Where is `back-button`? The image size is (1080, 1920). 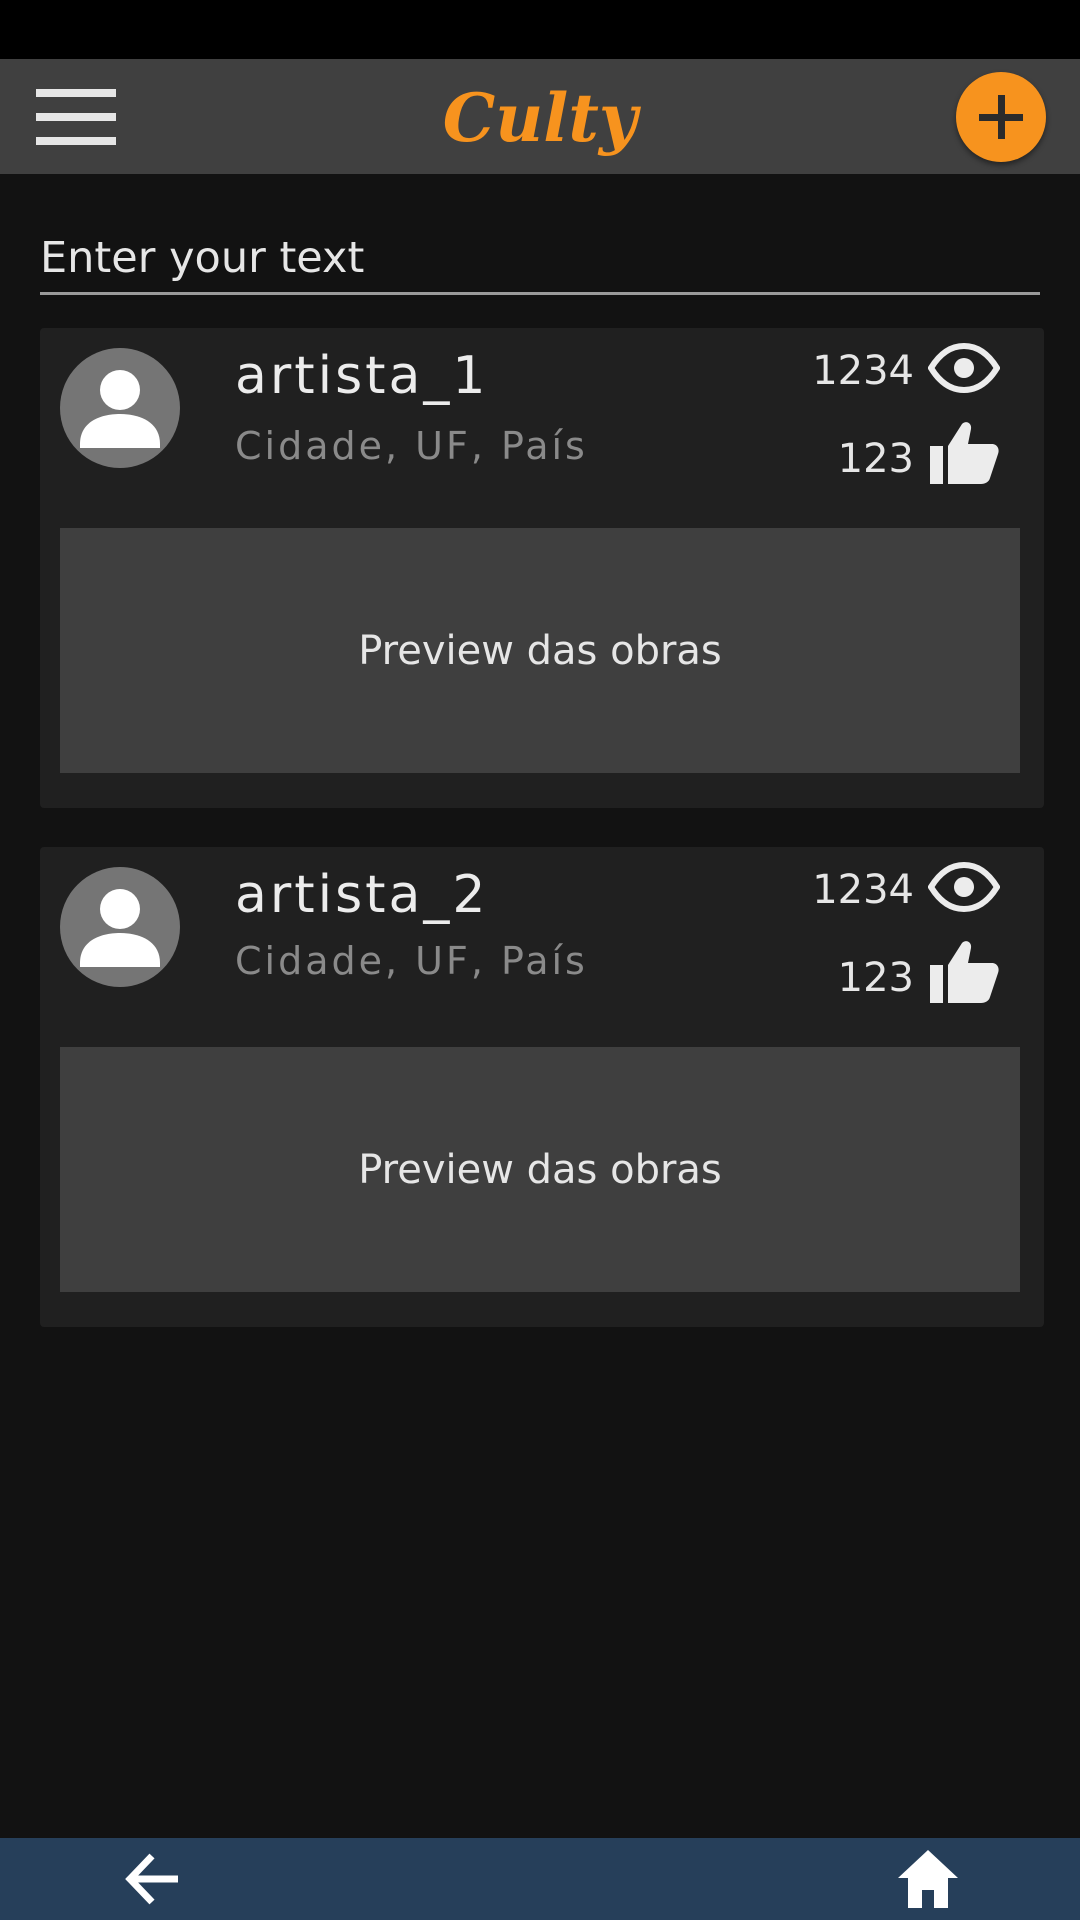 back-button is located at coordinates (151, 1881).